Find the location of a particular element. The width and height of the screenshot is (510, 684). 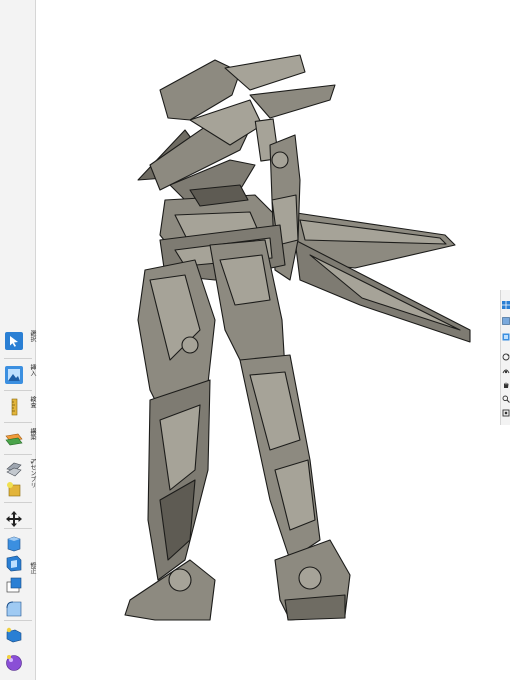

fit-tool-button is located at coordinates (18, 636).